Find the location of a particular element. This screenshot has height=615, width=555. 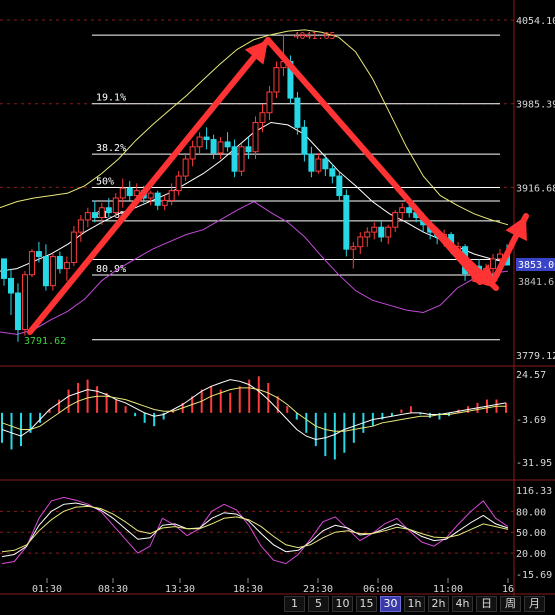

timeframe-button-1h: 1h is located at coordinates (414, 604).